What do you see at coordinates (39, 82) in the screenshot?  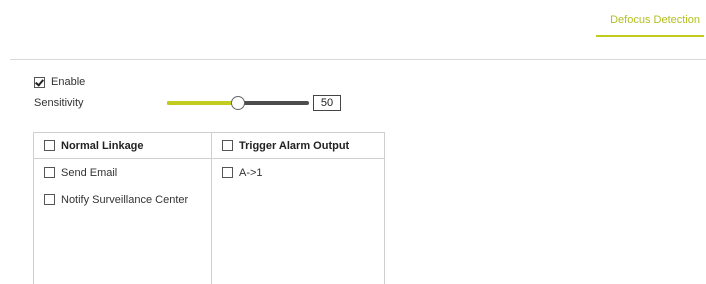 I see `enable-checkbox` at bounding box center [39, 82].